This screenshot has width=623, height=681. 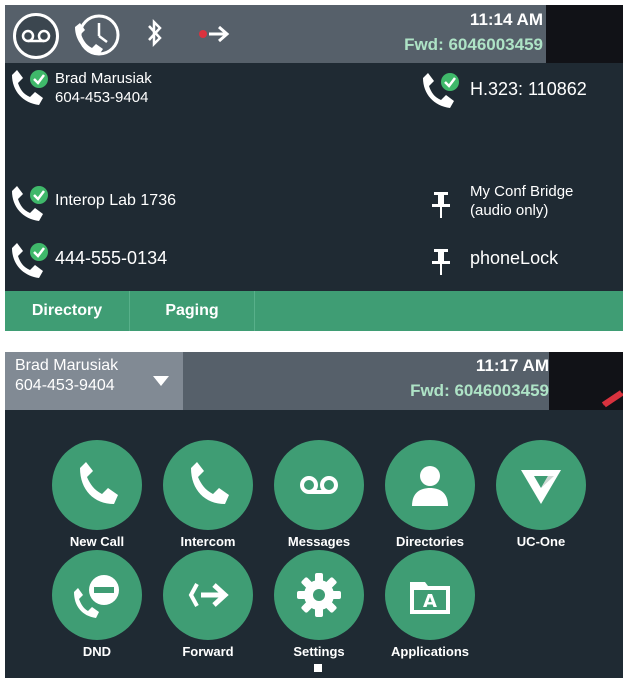 I want to click on app-label: Forward, so click(x=208, y=651).